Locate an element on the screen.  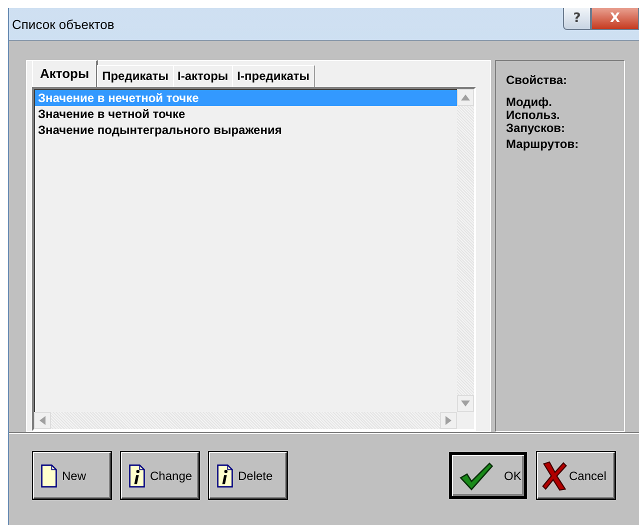
property-label: Запусков: is located at coordinates (536, 128).